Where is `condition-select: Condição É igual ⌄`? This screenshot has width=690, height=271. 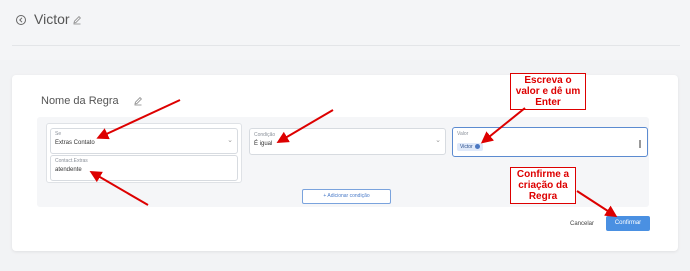
condition-select: Condição É igual ⌄ is located at coordinates (347, 141).